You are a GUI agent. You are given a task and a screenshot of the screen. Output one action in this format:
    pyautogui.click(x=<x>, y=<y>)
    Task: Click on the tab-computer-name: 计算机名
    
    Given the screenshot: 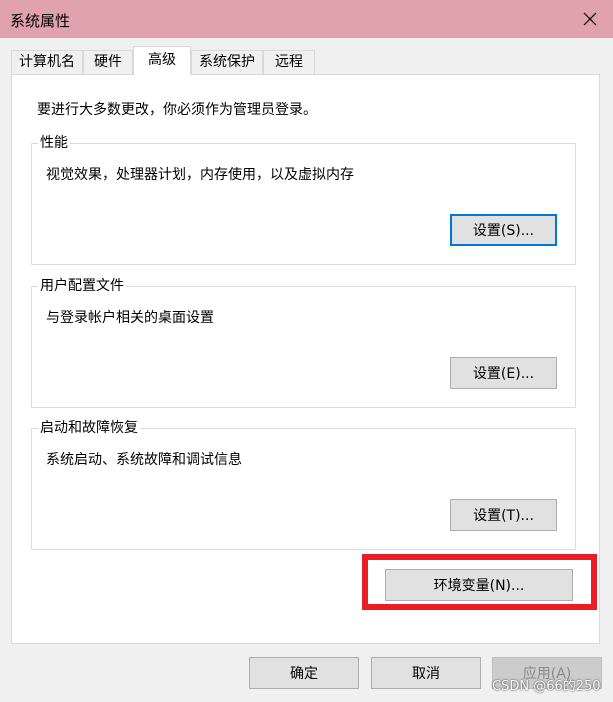 What is the action you would take?
    pyautogui.click(x=47, y=62)
    